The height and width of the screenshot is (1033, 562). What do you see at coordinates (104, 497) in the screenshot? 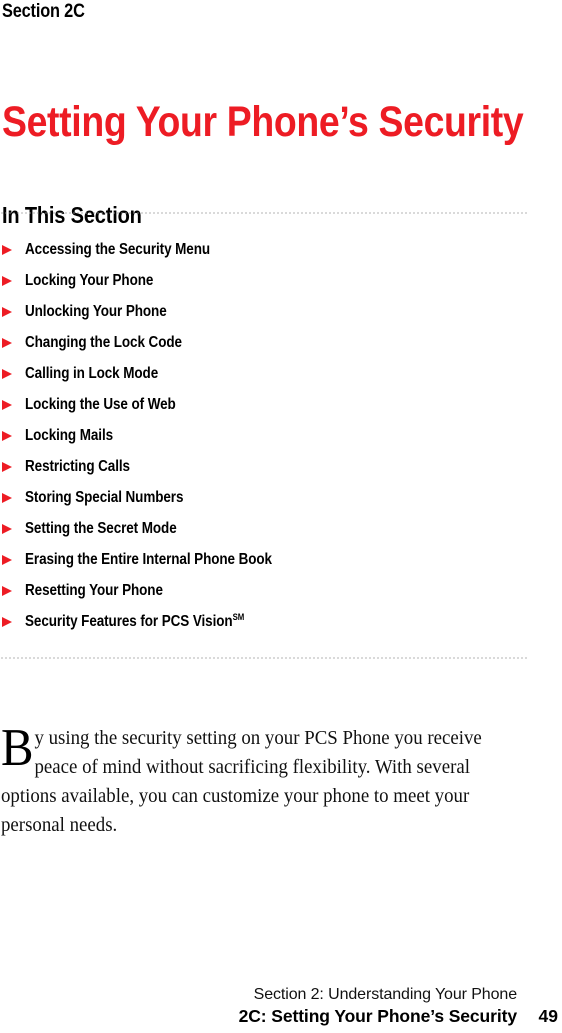
I see `toc-item-label: Storing Special Numbers` at bounding box center [104, 497].